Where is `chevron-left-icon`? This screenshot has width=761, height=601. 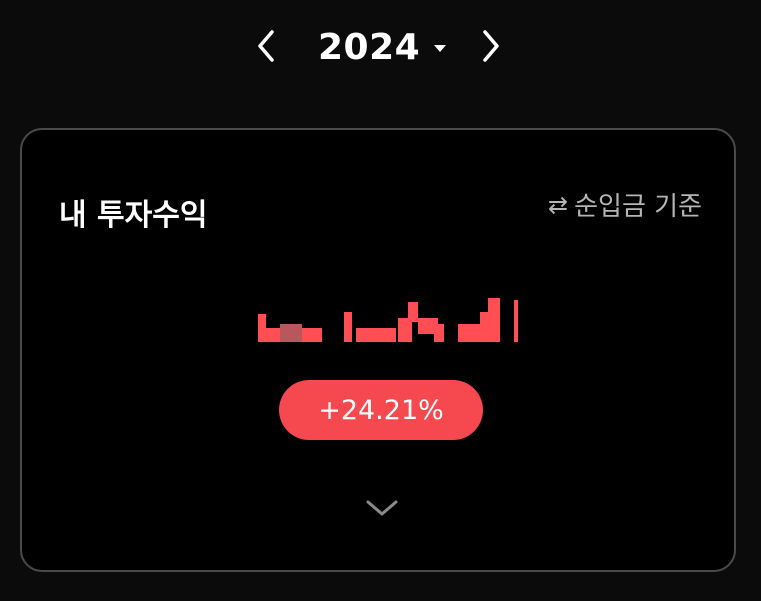
chevron-left-icon is located at coordinates (266, 46).